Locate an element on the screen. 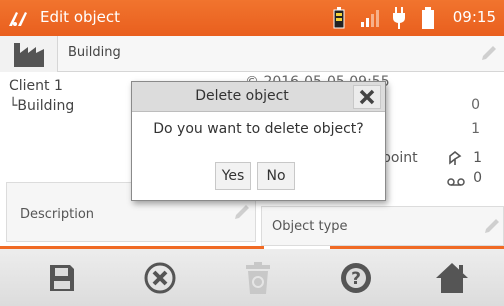  cancel-icon is located at coordinates (160, 278).